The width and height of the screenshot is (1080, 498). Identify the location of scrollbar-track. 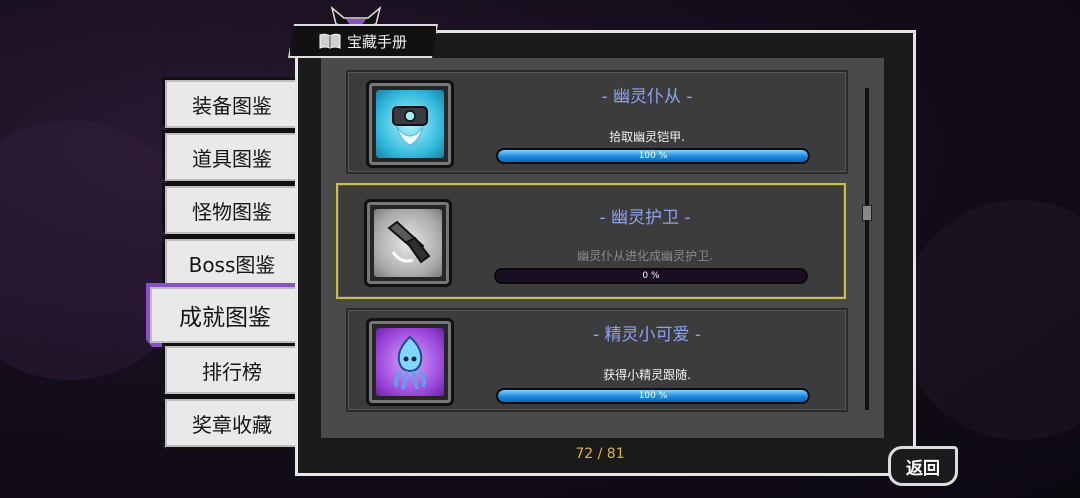
(867, 249).